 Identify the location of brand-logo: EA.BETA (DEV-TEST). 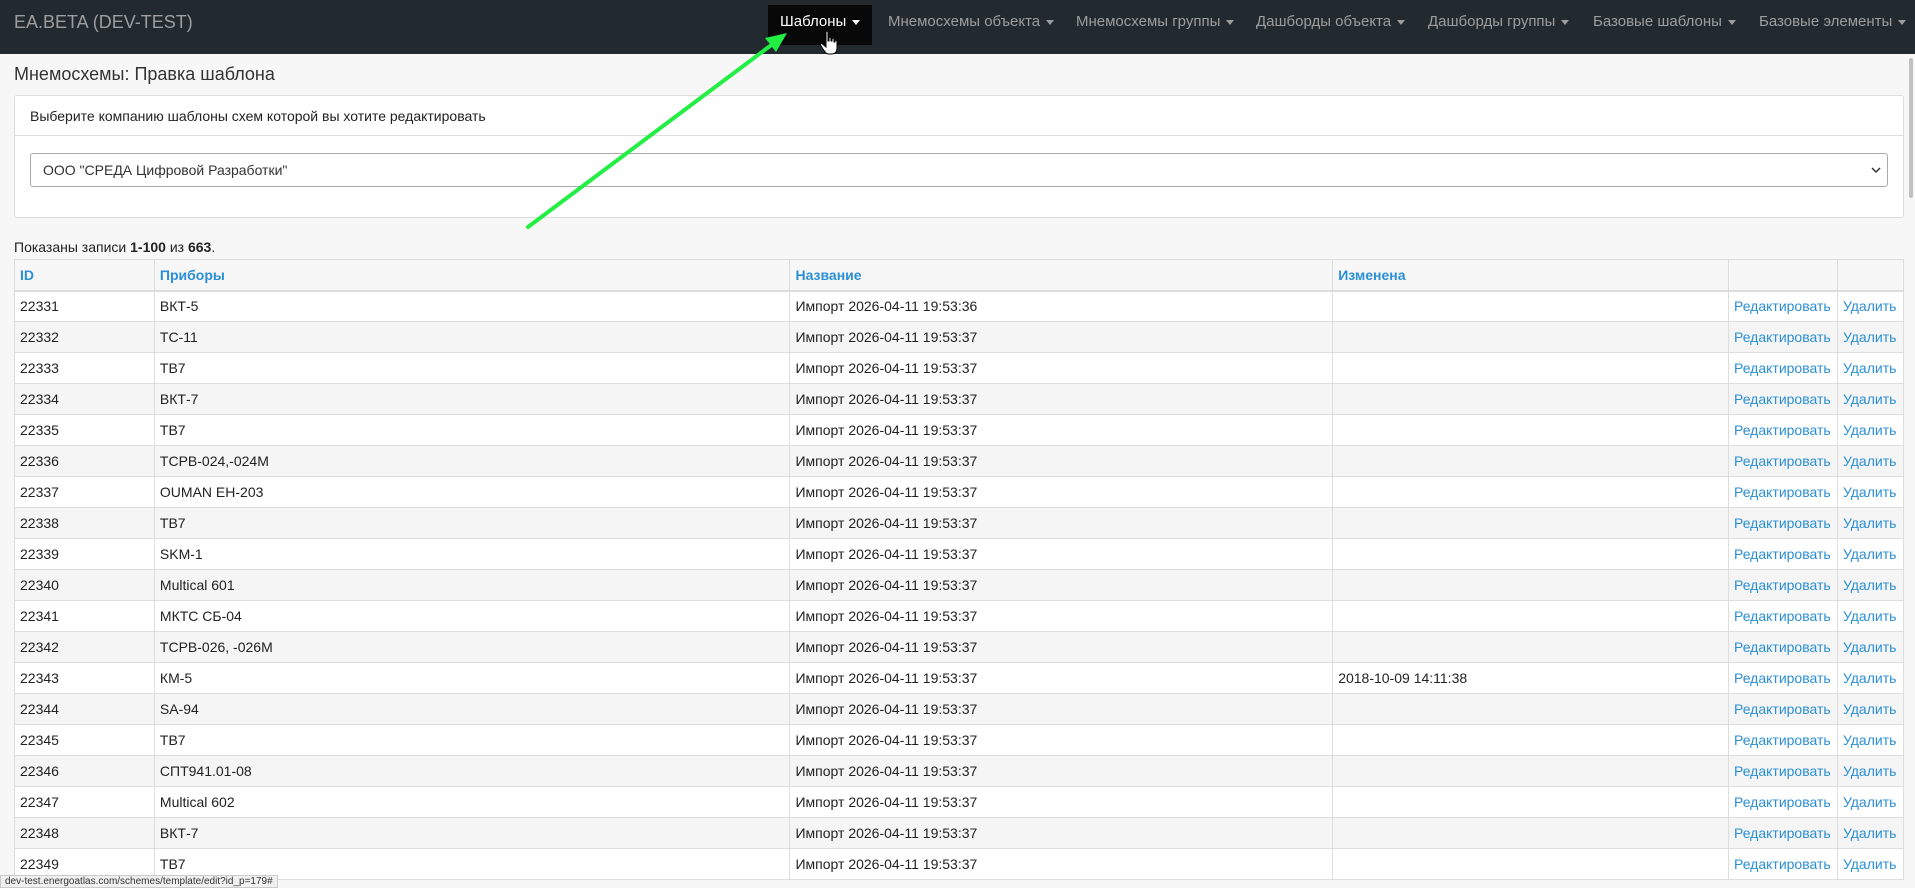
(103, 22).